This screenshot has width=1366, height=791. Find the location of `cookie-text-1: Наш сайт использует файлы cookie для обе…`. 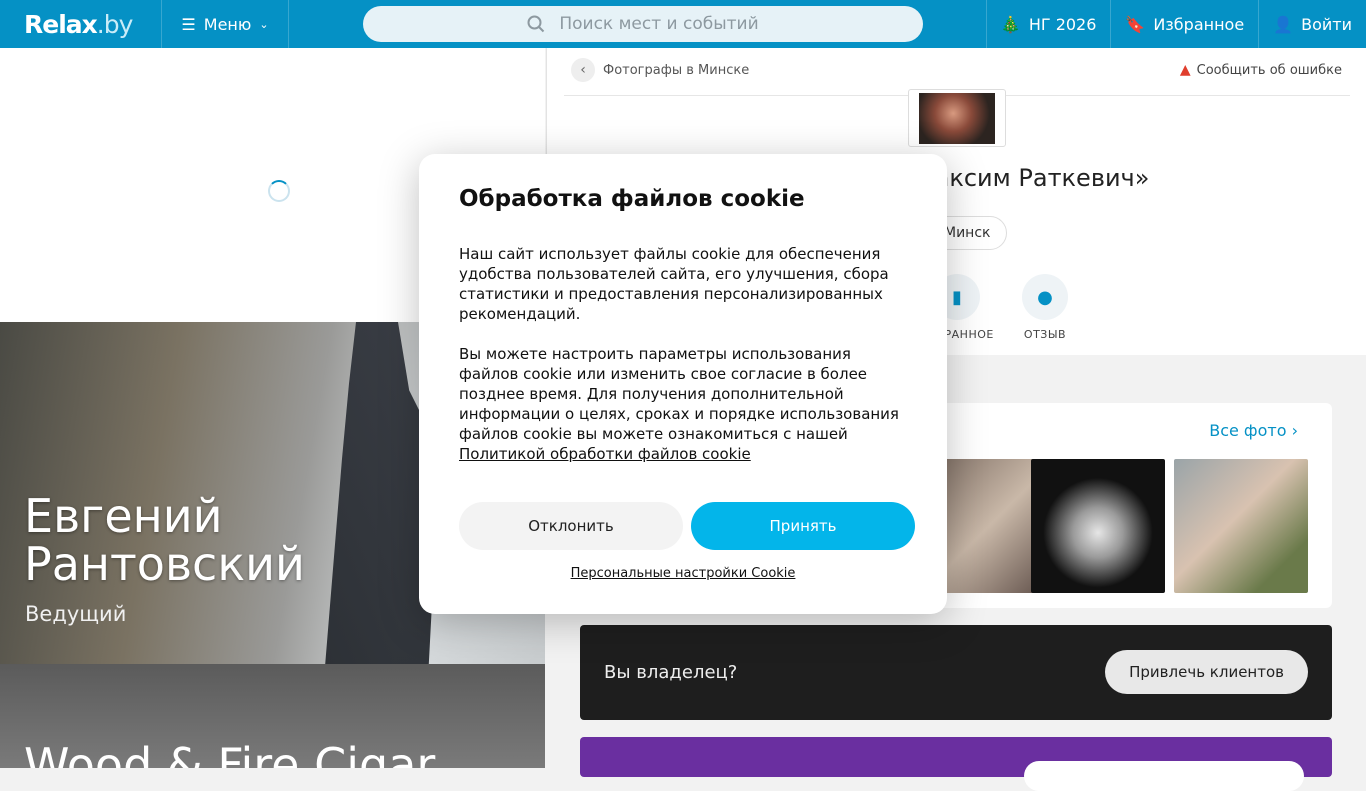

cookie-text-1: Наш сайт использует файлы cookie для обе… is located at coordinates (674, 284).